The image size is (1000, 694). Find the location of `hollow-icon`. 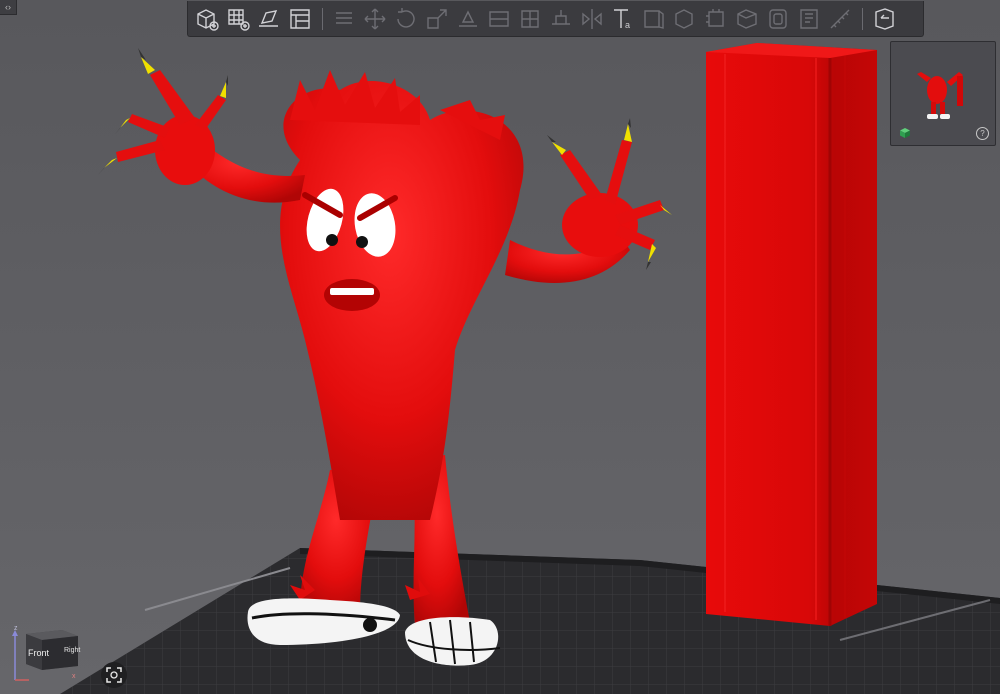

hollow-icon is located at coordinates (778, 18).